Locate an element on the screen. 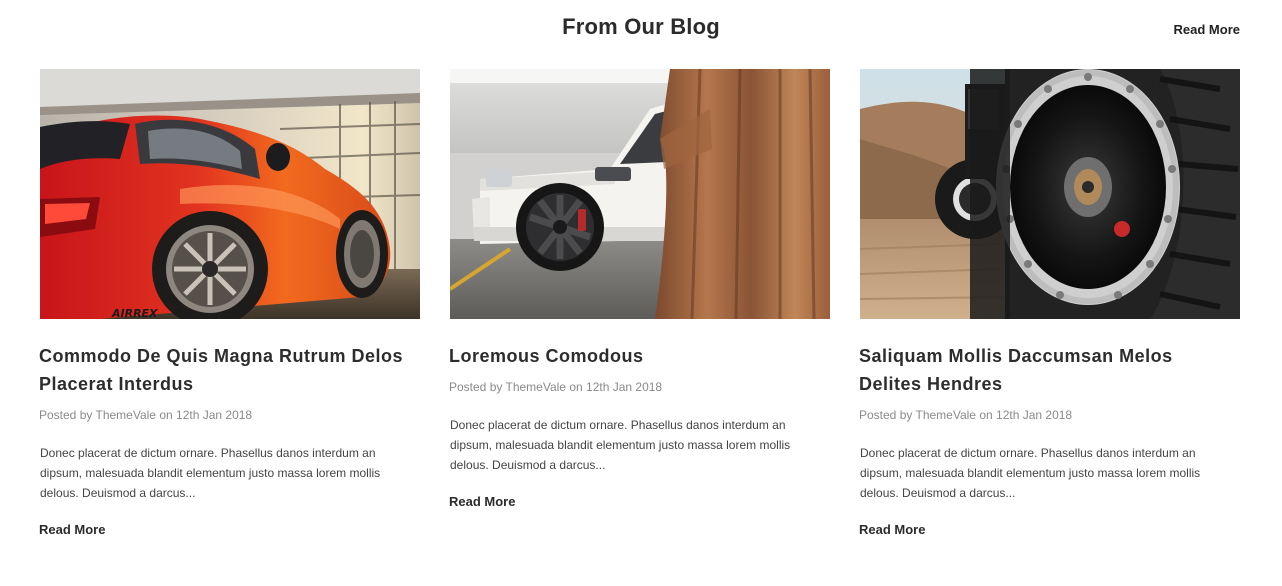 The height and width of the screenshot is (586, 1282). post-thumbnail-offroad-tire is located at coordinates (1050, 194).